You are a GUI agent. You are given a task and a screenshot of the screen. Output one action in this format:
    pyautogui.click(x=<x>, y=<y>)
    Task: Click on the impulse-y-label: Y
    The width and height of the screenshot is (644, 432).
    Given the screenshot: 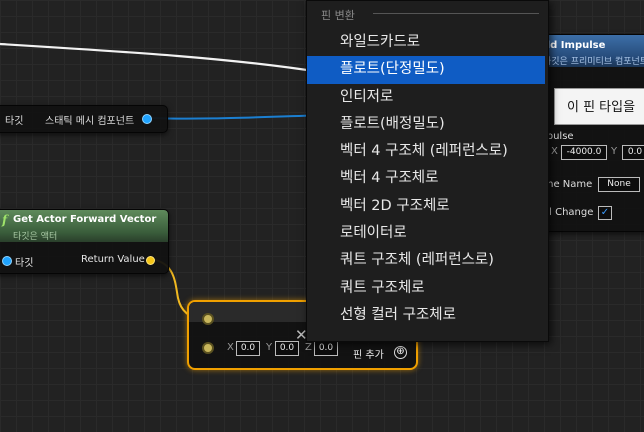 What is the action you would take?
    pyautogui.click(x=614, y=151)
    